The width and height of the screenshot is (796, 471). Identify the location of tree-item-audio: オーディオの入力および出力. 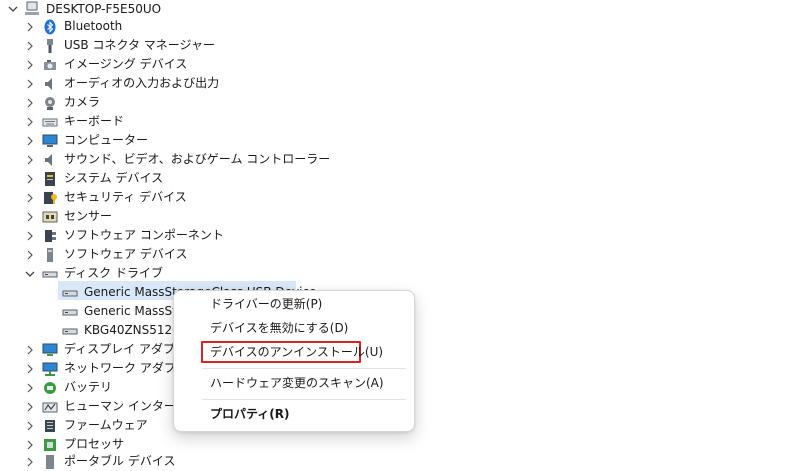
(141, 83).